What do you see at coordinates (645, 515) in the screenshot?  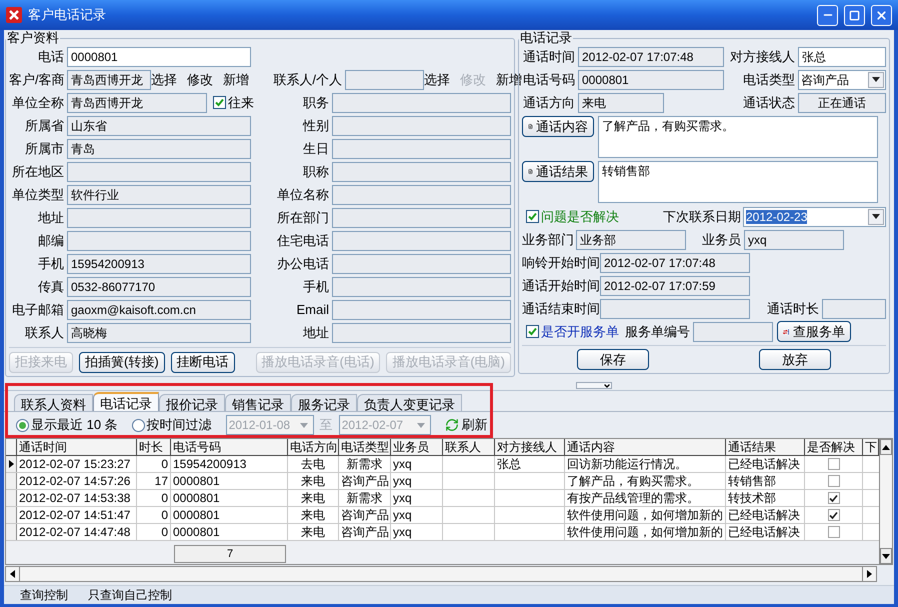 I see `table-cell: 软件使用问题，如何增加新的` at bounding box center [645, 515].